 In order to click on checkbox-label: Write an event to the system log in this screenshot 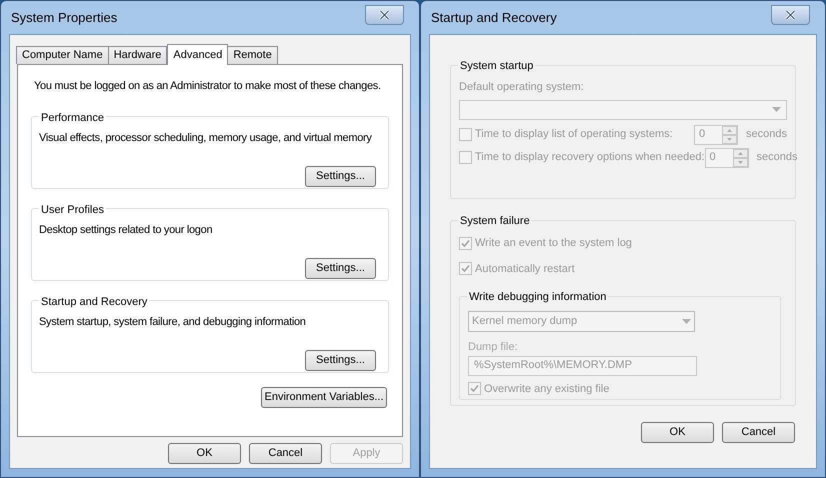, I will do `click(553, 243)`.